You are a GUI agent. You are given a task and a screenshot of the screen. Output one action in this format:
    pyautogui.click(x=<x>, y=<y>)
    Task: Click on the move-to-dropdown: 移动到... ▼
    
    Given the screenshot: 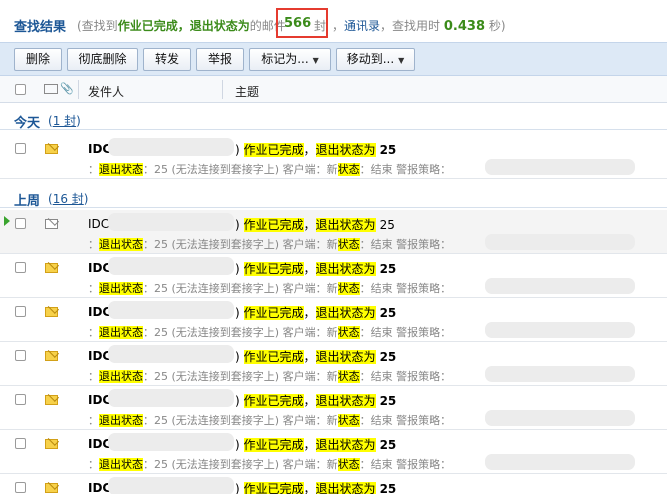 What is the action you would take?
    pyautogui.click(x=375, y=59)
    